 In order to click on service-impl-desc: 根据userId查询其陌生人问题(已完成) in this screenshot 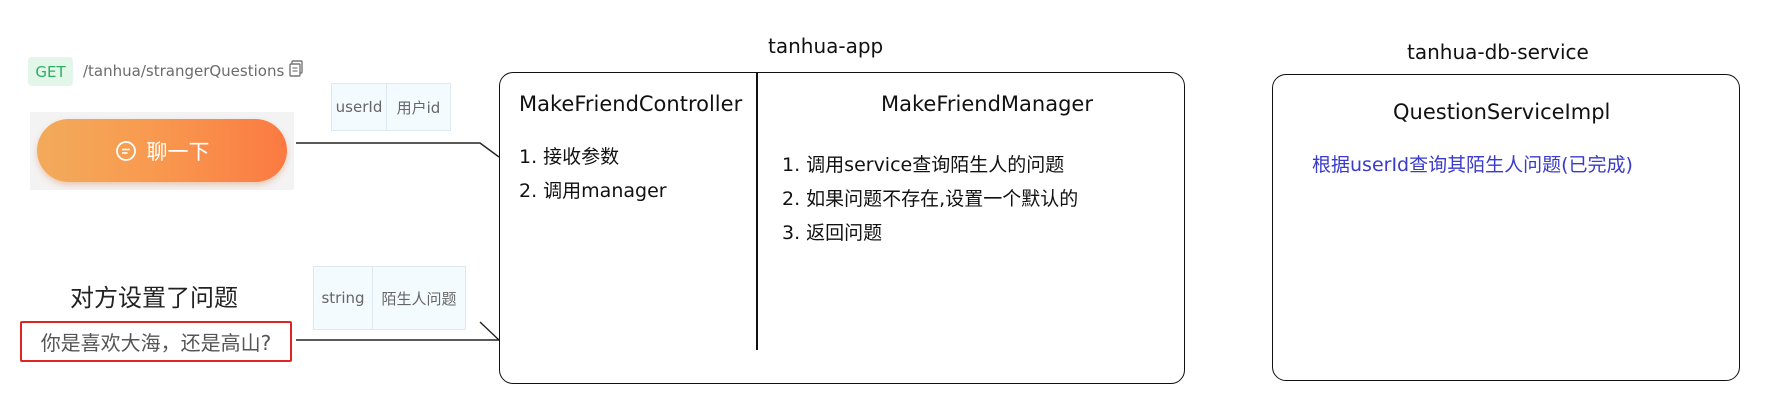, I will do `click(1472, 165)`.